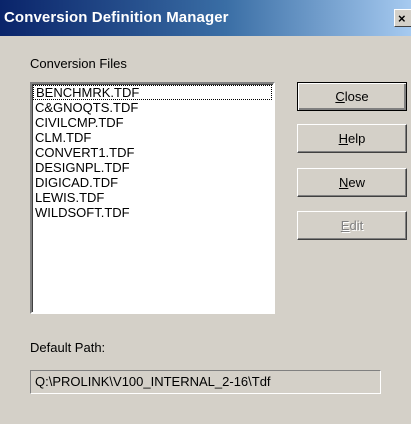 This screenshot has height=424, width=411. I want to click on new-button: New, so click(352, 182).